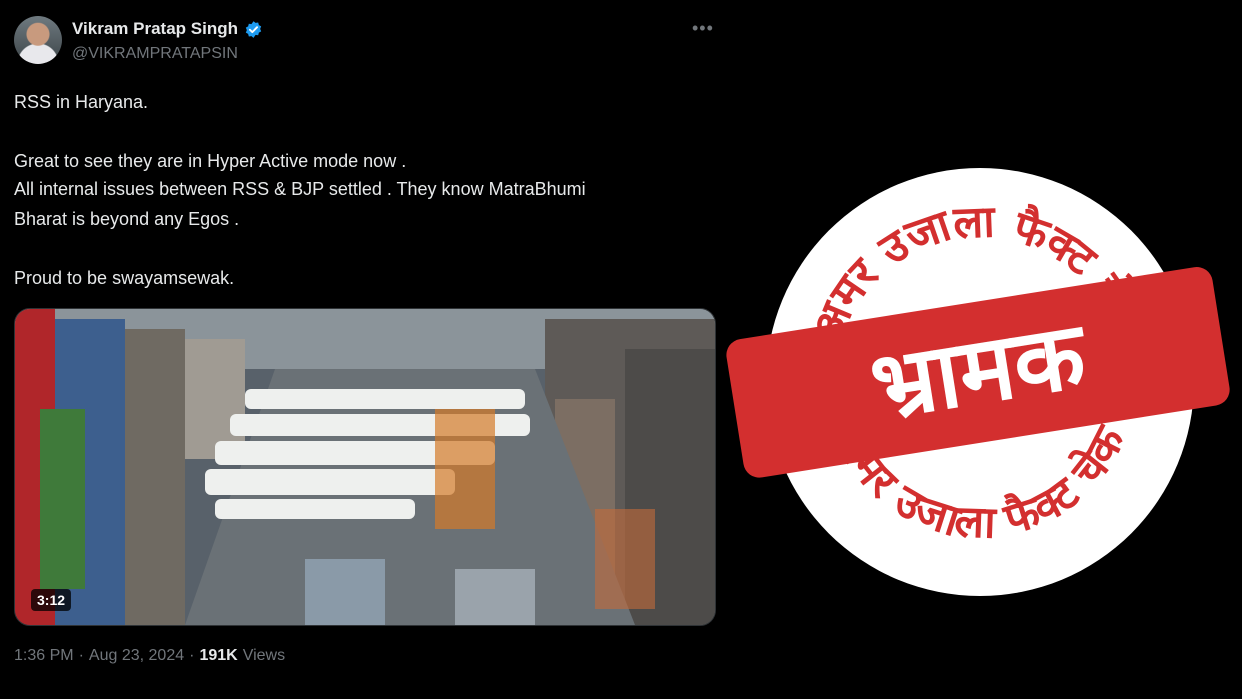 This screenshot has width=1242, height=699. What do you see at coordinates (703, 28) in the screenshot?
I see `more-dots-icon: •••` at bounding box center [703, 28].